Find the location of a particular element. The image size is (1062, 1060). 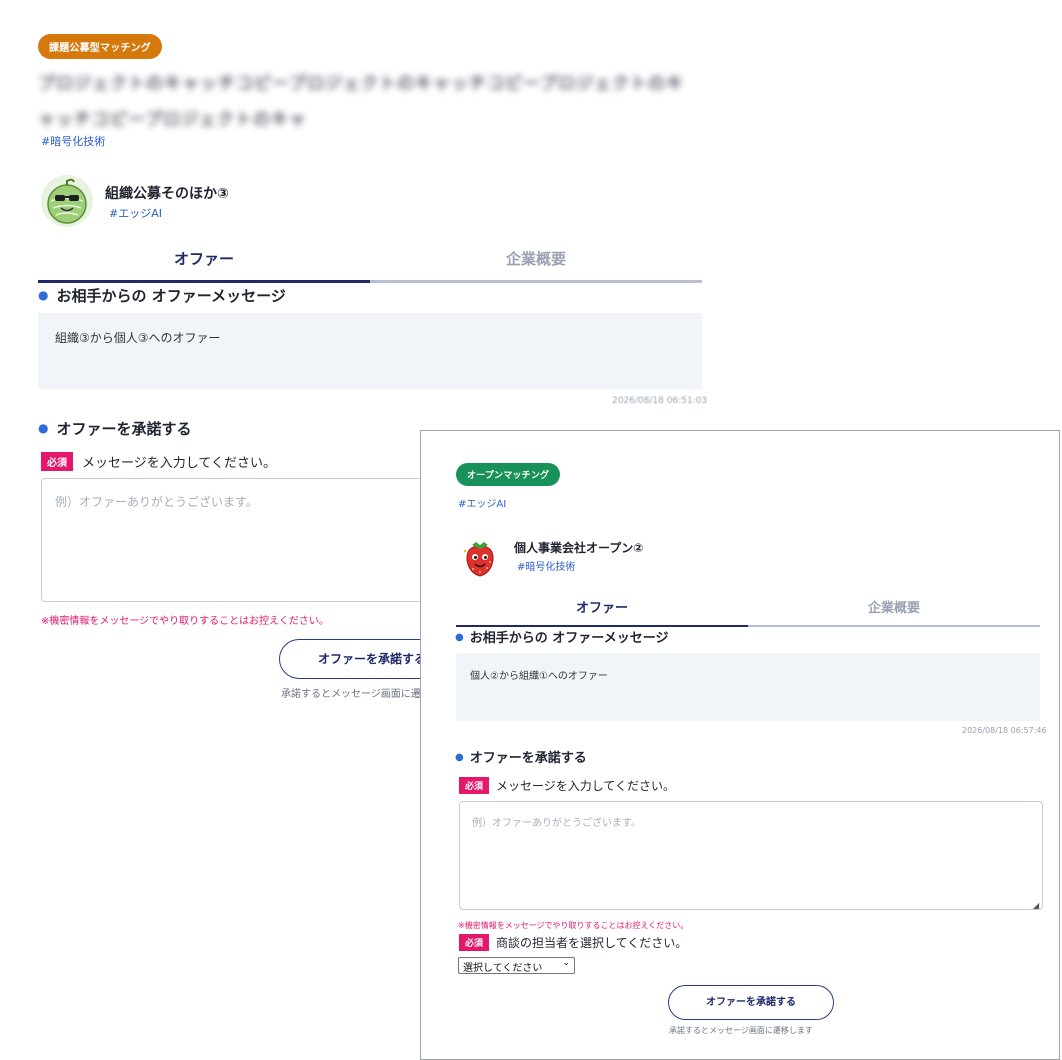

accept-note: 承諾するとメッセージ画面に遷移します is located at coordinates (741, 1030).